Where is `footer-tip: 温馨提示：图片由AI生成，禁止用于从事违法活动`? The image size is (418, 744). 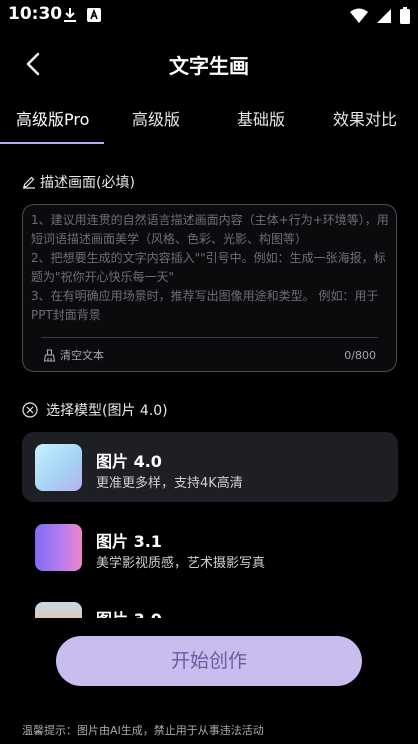 footer-tip: 温馨提示：图片由AI生成，禁止用于从事违法活动 is located at coordinates (143, 730).